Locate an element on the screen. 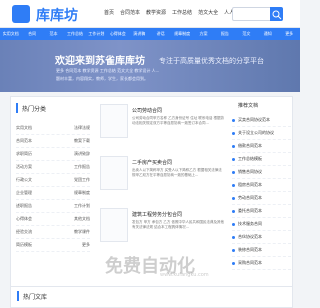 This screenshot has height=308, width=320. right-list-item: 工作总结模板 is located at coordinates (261, 159).